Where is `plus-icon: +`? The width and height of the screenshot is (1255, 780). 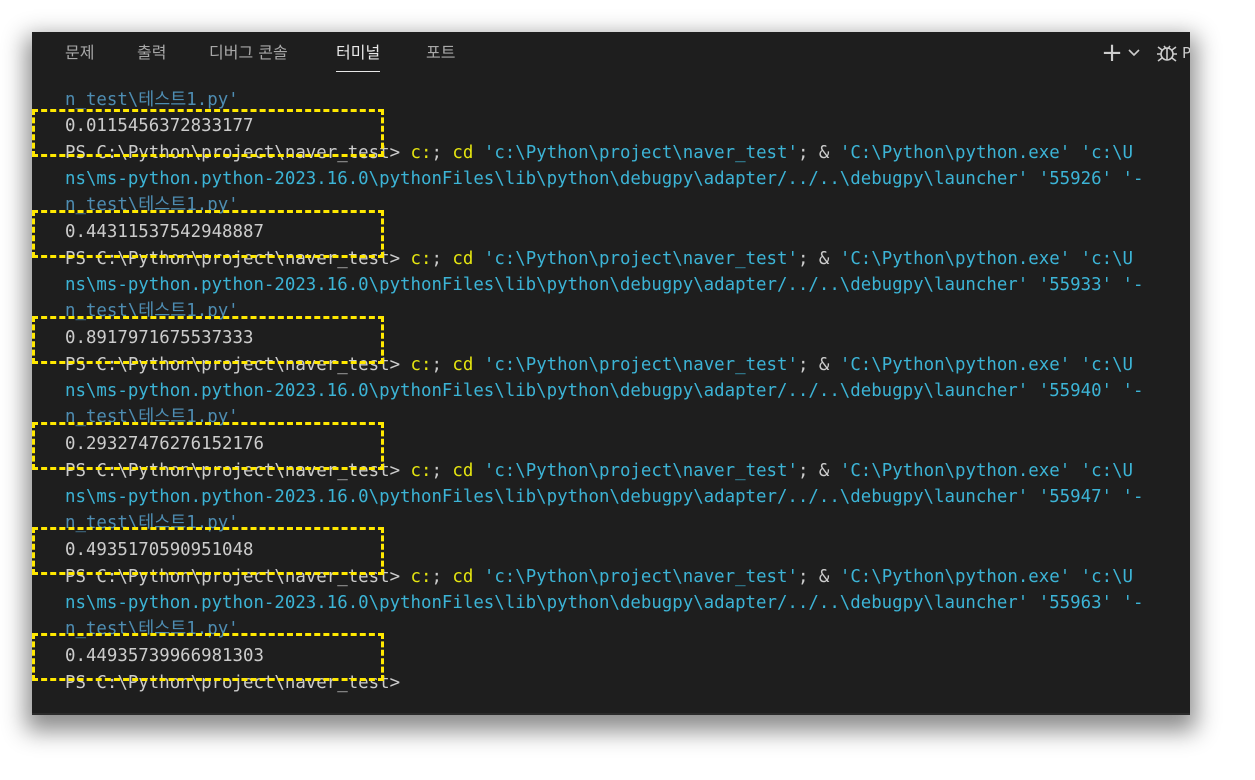
plus-icon: + is located at coordinates (1112, 53).